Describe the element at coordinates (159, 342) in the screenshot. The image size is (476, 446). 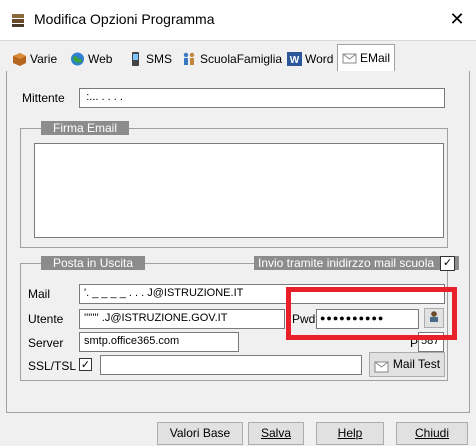
I see `server-input: smtp.office365.com` at that location.